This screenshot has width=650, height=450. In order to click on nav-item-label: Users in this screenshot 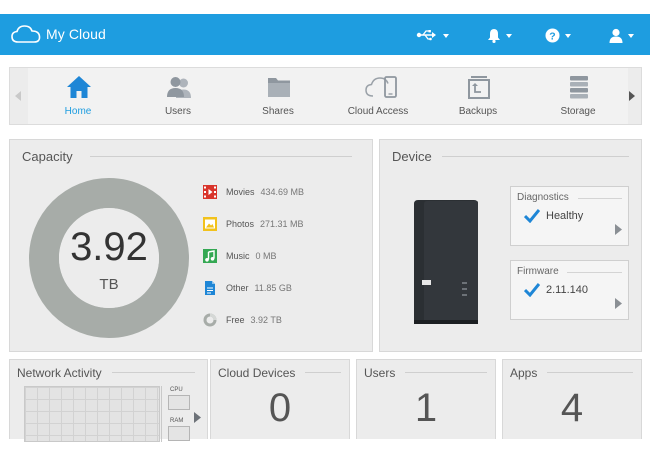, I will do `click(178, 111)`.